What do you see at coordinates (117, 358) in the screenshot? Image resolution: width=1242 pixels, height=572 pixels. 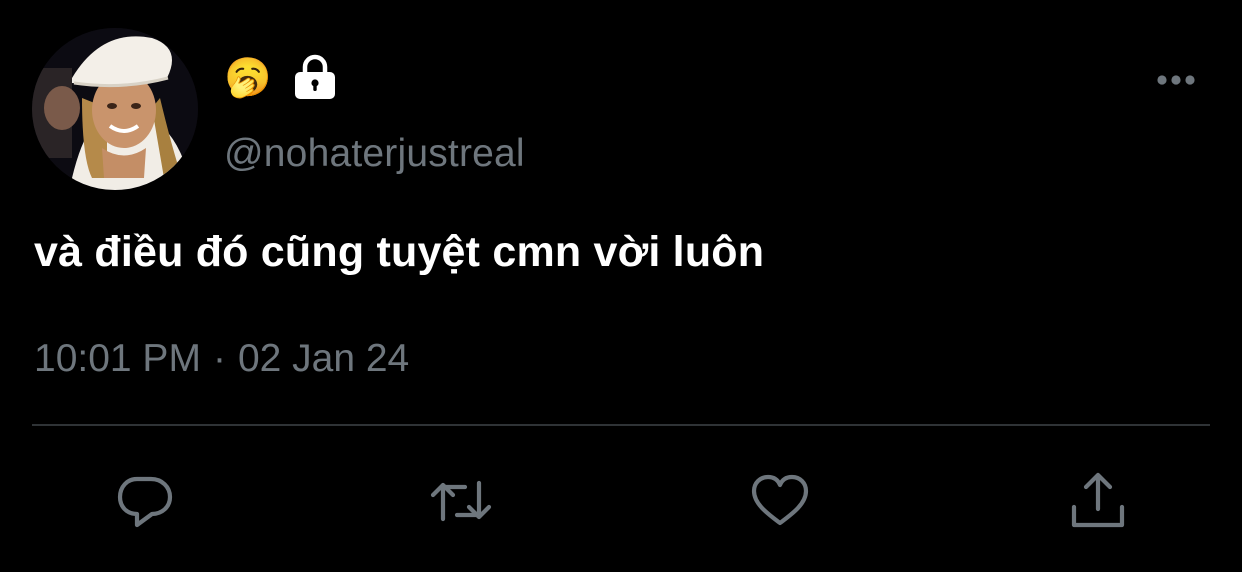 I see `tweet-time: 10:01 PM` at bounding box center [117, 358].